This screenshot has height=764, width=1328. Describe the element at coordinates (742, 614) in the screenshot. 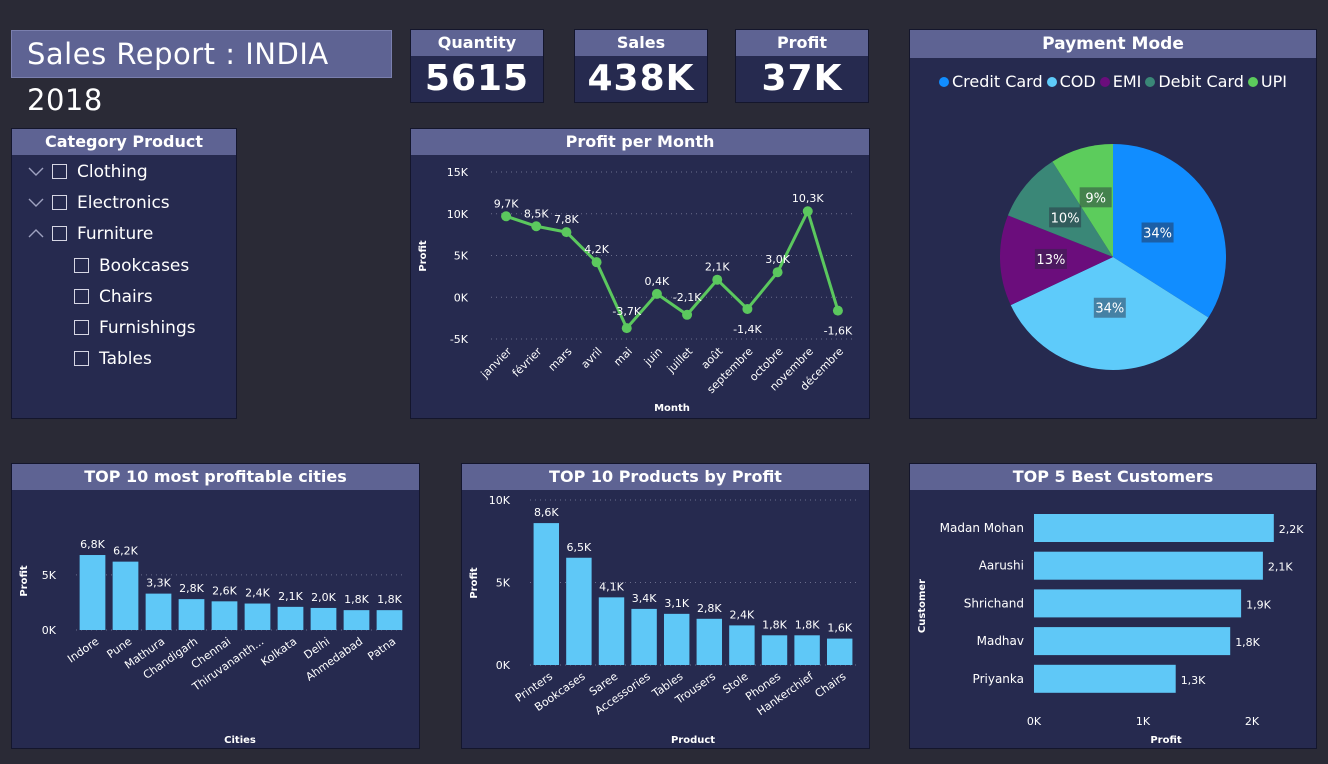

I see `data-label: 2,4K` at that location.